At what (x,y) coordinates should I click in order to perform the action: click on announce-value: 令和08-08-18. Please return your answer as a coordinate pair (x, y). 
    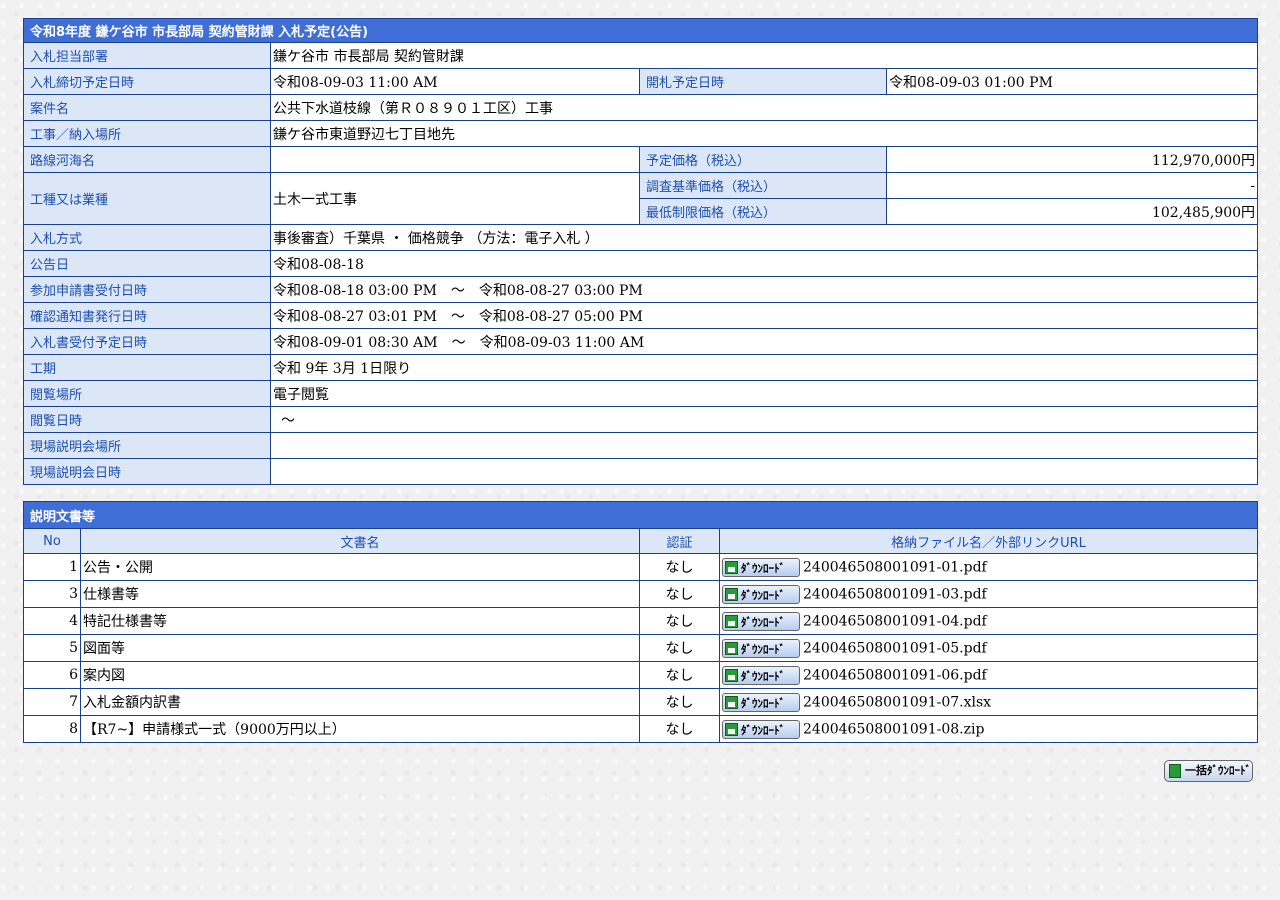
    Looking at the image, I should click on (764, 263).